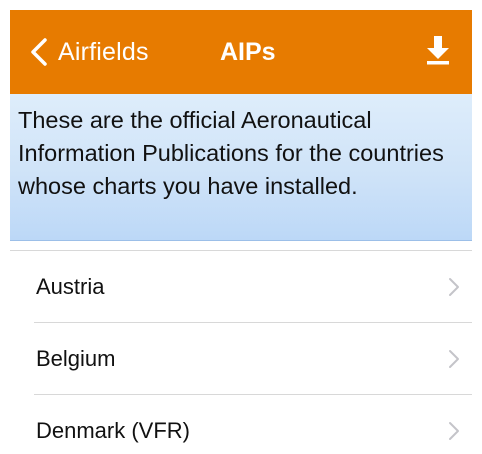 Image resolution: width=482 pixels, height=454 pixels. What do you see at coordinates (241, 424) in the screenshot?
I see `list-item-denmark-vfr: Denmark (VFR)` at bounding box center [241, 424].